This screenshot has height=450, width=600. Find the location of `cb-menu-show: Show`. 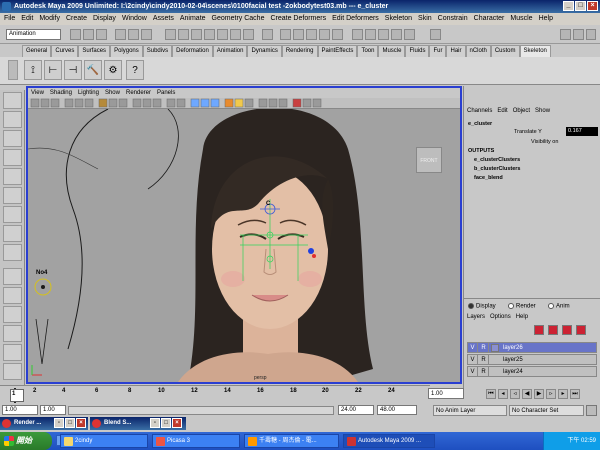

cb-menu-show: Show is located at coordinates (542, 111).